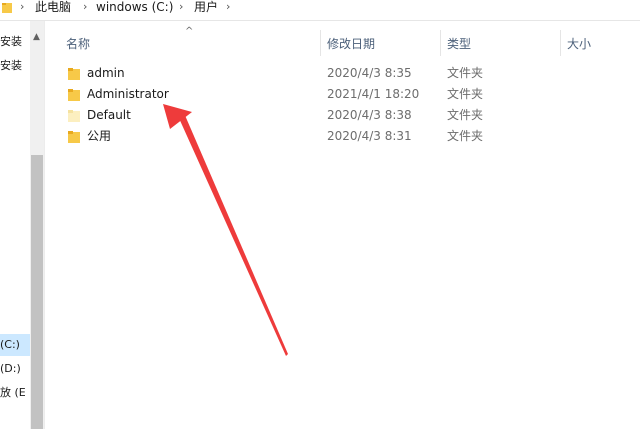 The image size is (640, 429). What do you see at coordinates (233, 234) in the screenshot?
I see `annotation-arrow-shaft` at bounding box center [233, 234].